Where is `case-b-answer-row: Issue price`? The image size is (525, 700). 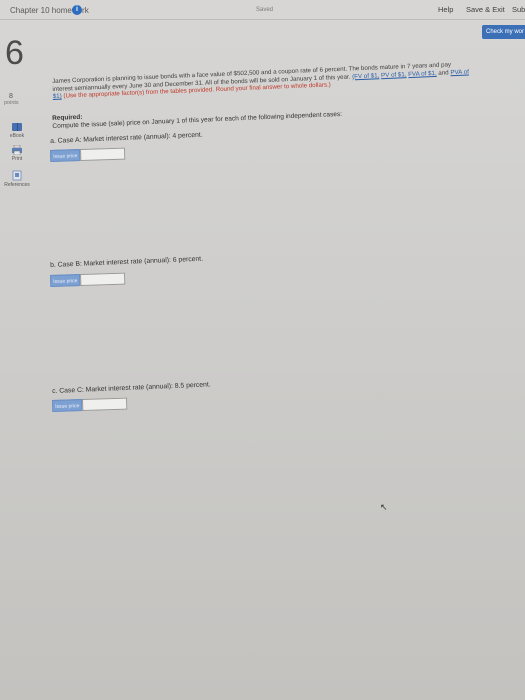 case-b-answer-row: Issue price is located at coordinates (90, 279).